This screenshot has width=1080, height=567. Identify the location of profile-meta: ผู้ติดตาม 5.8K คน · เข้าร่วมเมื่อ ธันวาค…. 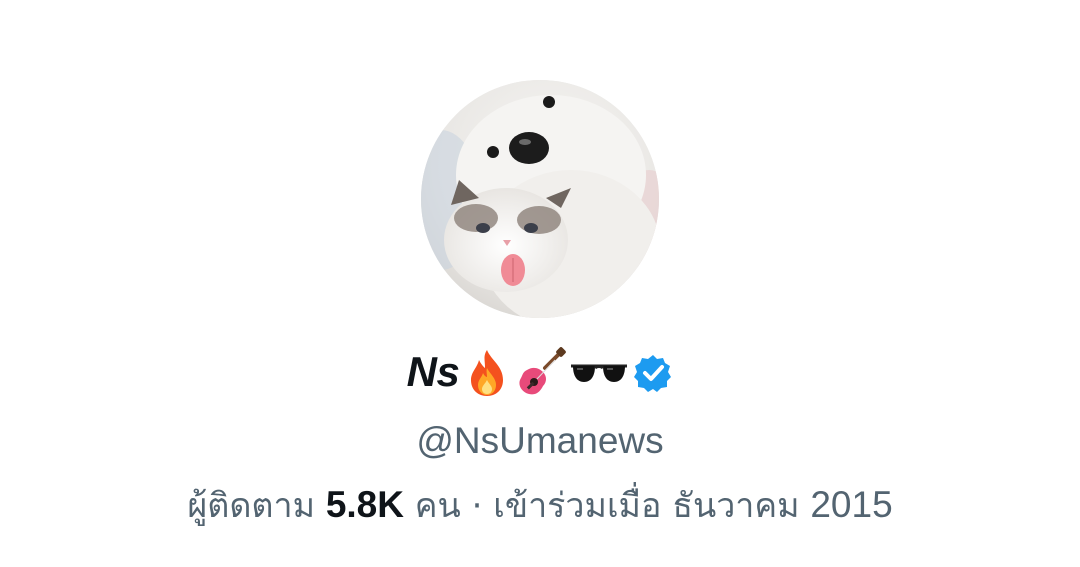
(540, 505).